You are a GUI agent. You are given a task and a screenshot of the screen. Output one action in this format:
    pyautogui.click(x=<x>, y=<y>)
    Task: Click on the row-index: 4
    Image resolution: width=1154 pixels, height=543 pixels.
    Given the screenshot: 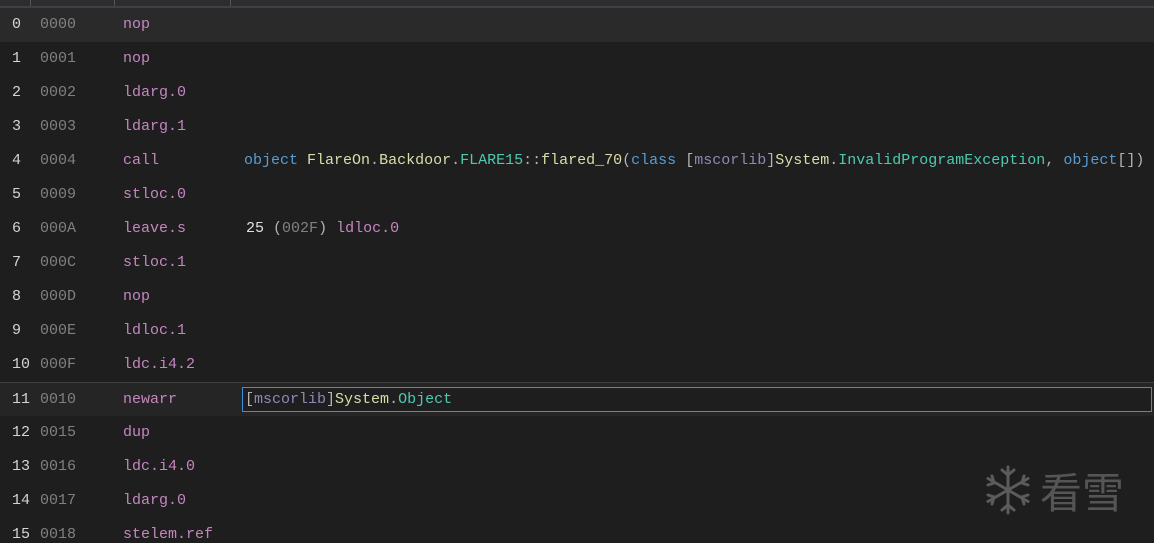 What is the action you would take?
    pyautogui.click(x=17, y=160)
    